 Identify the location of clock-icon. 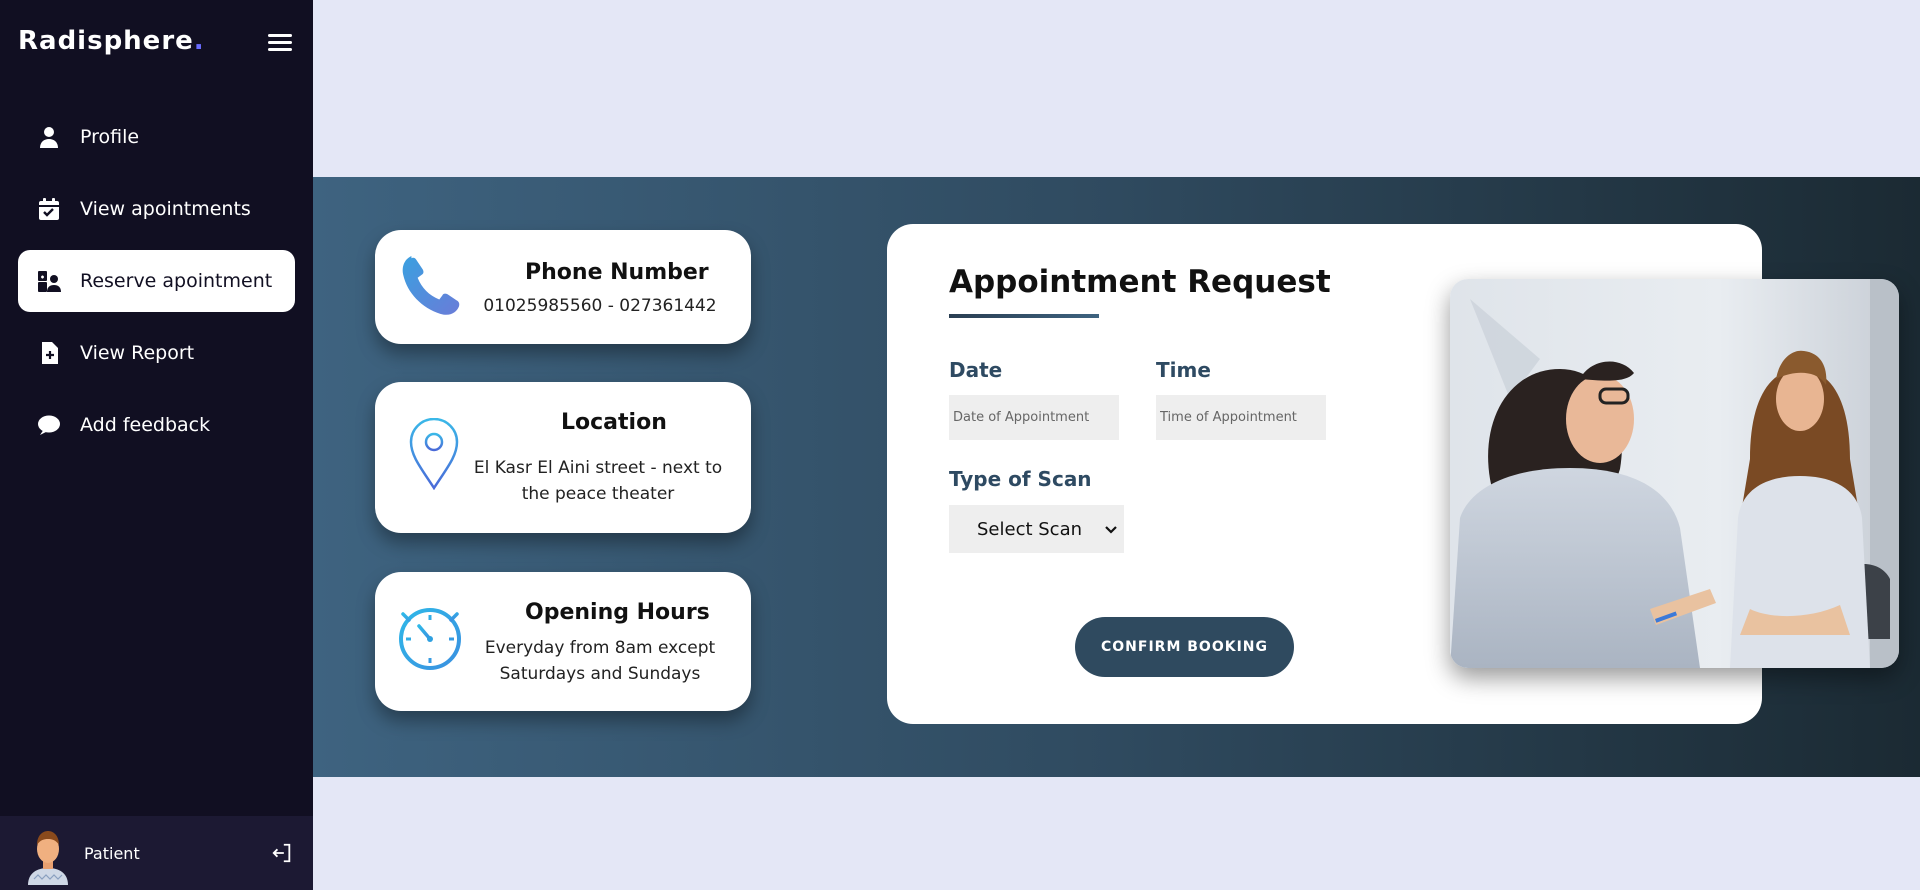
(430, 641).